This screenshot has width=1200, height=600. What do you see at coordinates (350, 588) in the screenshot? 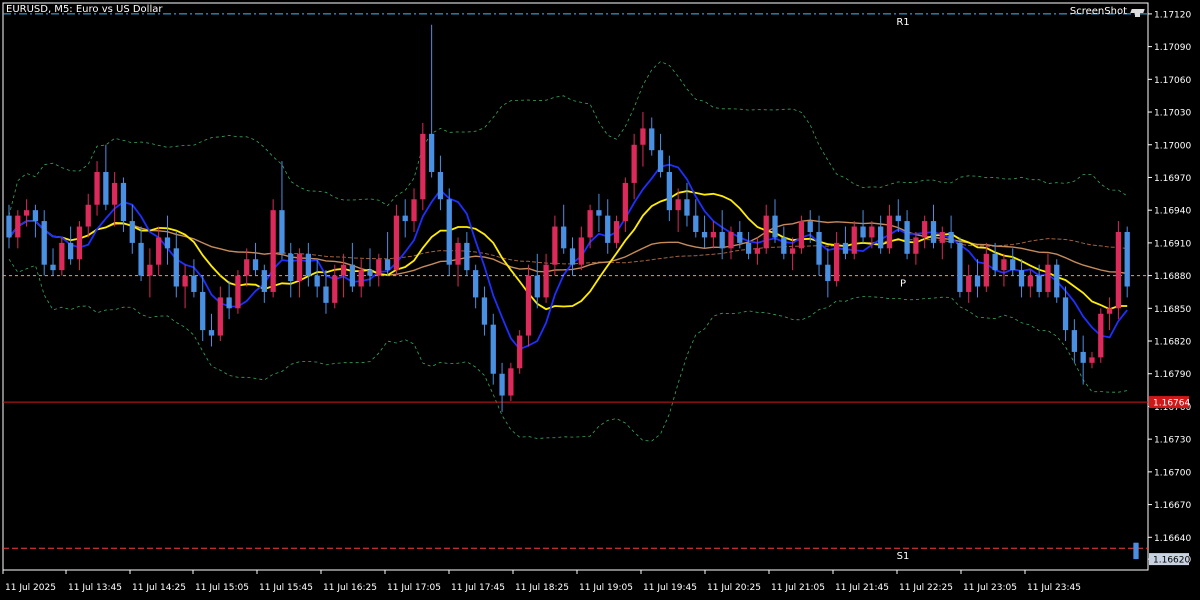
I see `x-tick-label: 11 Jul 16:25` at bounding box center [350, 588].